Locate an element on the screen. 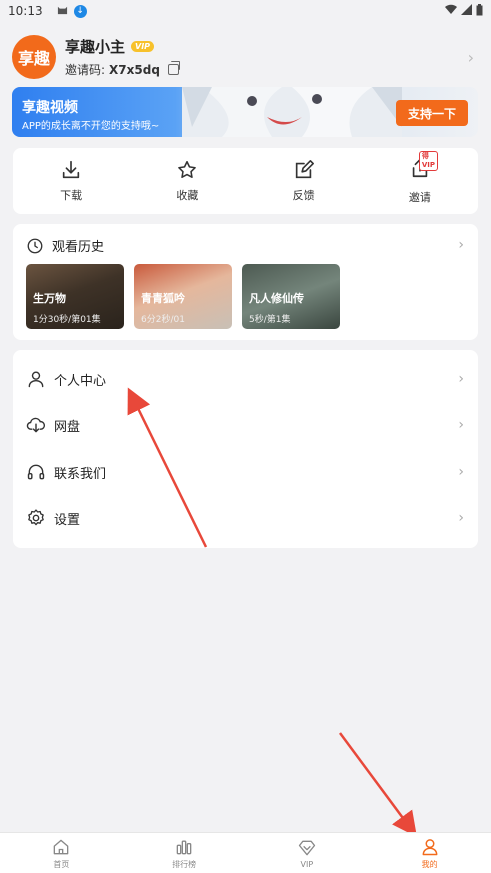 This screenshot has width=491, height=873. vip-badge: VIP is located at coordinates (143, 46).